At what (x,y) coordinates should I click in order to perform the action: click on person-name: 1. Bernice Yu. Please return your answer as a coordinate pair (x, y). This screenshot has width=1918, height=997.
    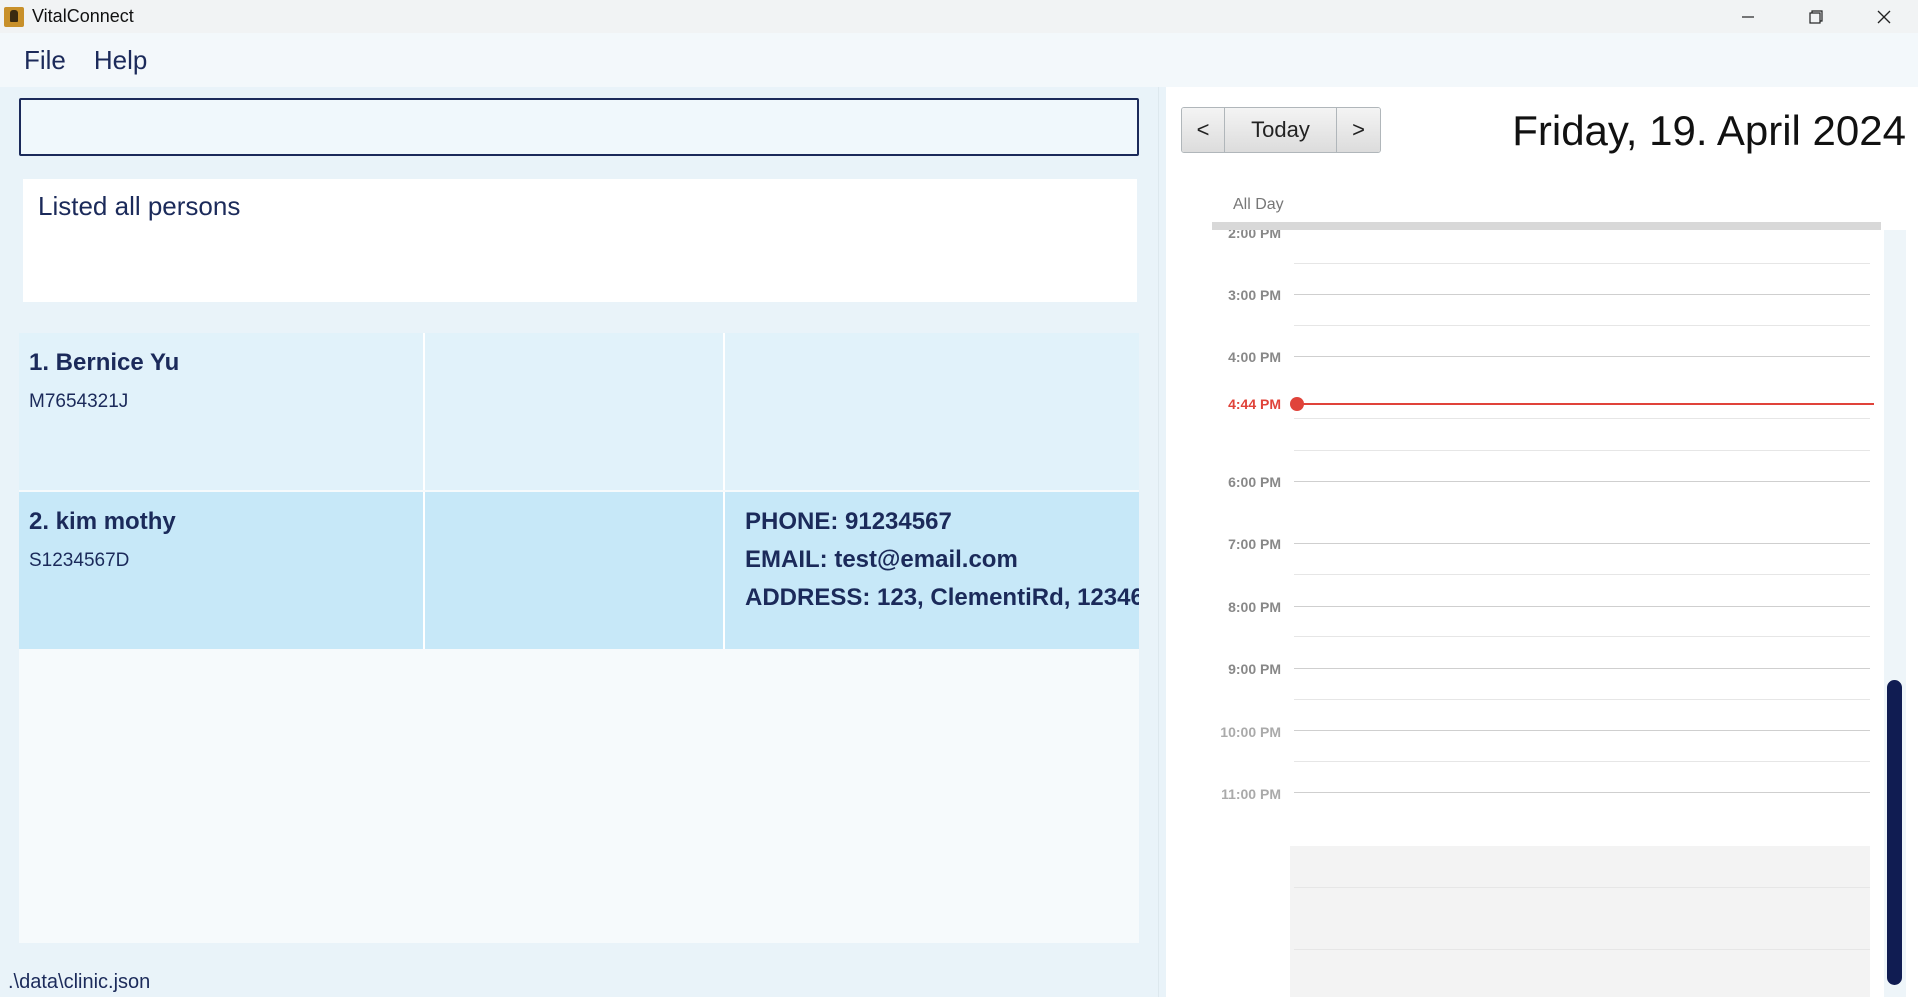
    Looking at the image, I should click on (104, 362).